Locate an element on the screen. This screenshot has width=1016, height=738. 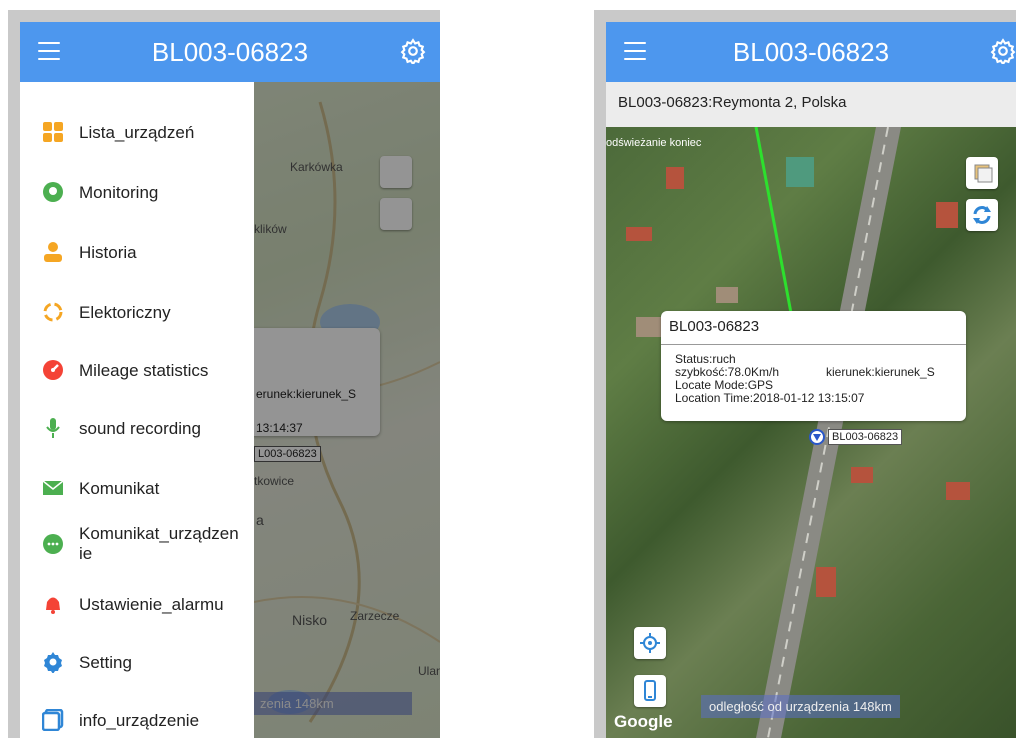
circle-fence-icon is located at coordinates (53, 312).